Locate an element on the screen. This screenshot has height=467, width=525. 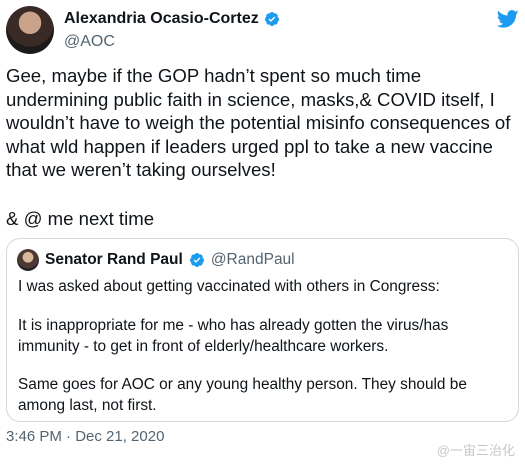
twitter-bird-icon is located at coordinates (508, 19).